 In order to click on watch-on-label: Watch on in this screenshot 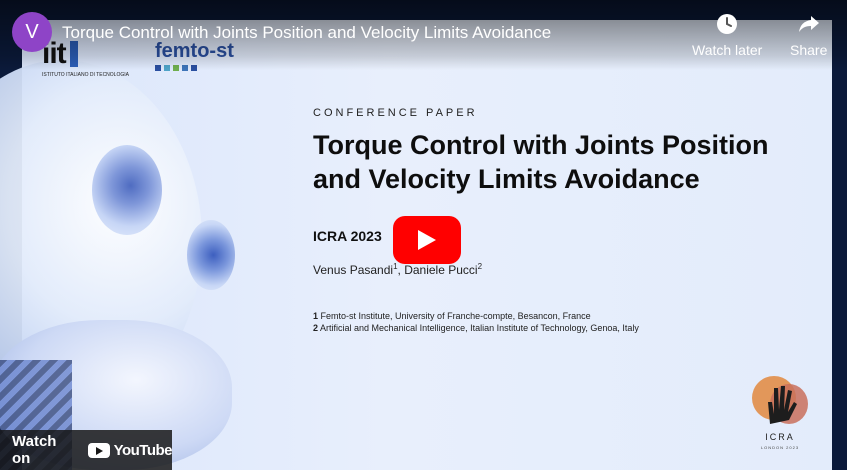, I will do `click(34, 450)`.